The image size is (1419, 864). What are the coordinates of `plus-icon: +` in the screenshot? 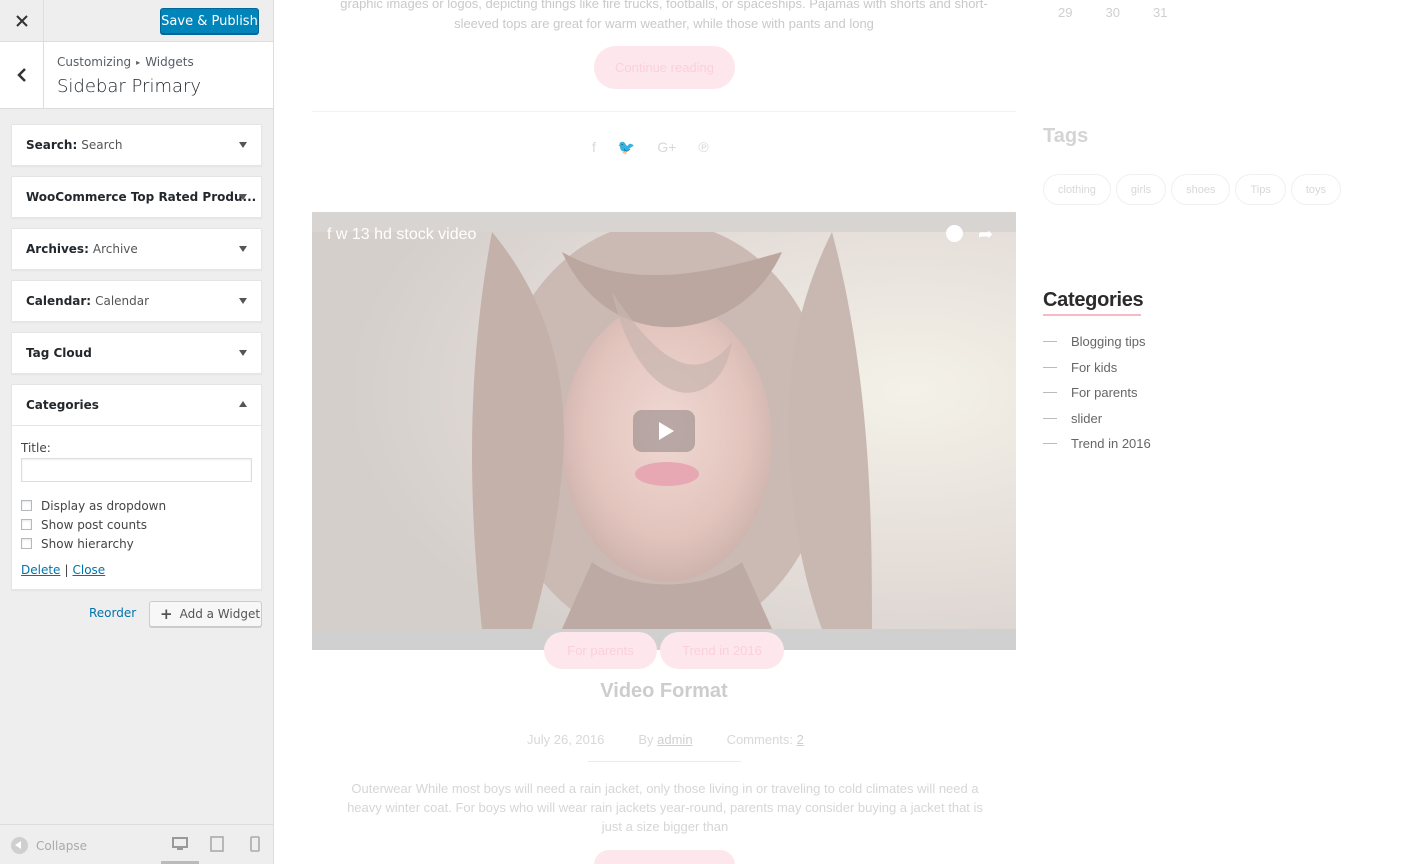 It's located at (166, 614).